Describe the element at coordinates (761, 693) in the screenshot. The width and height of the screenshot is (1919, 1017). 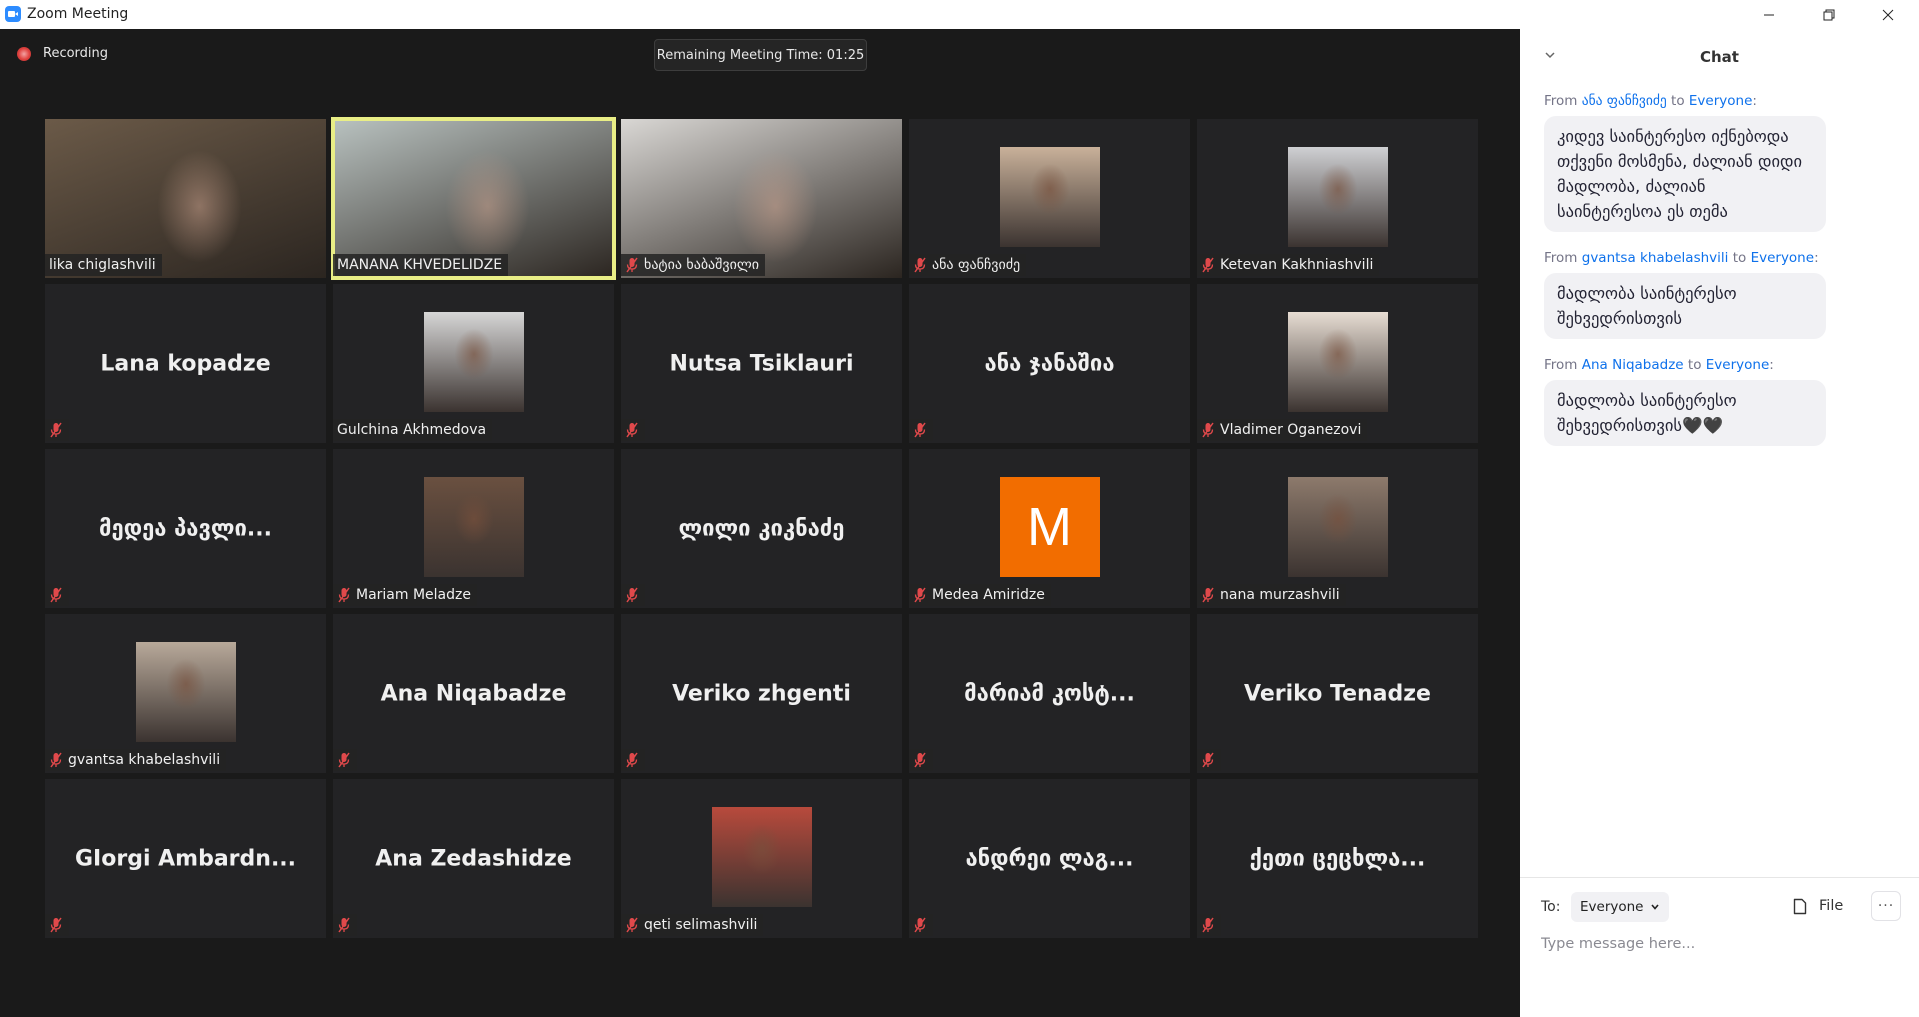
I see `participant-tile: Veriko zhgenti` at that location.